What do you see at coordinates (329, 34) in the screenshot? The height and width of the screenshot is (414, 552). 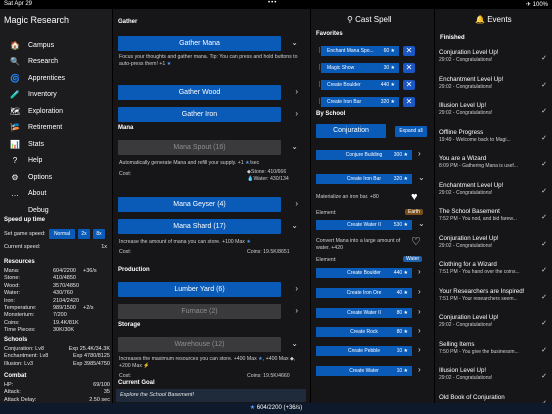 I see `favorites-title: Favorites` at bounding box center [329, 34].